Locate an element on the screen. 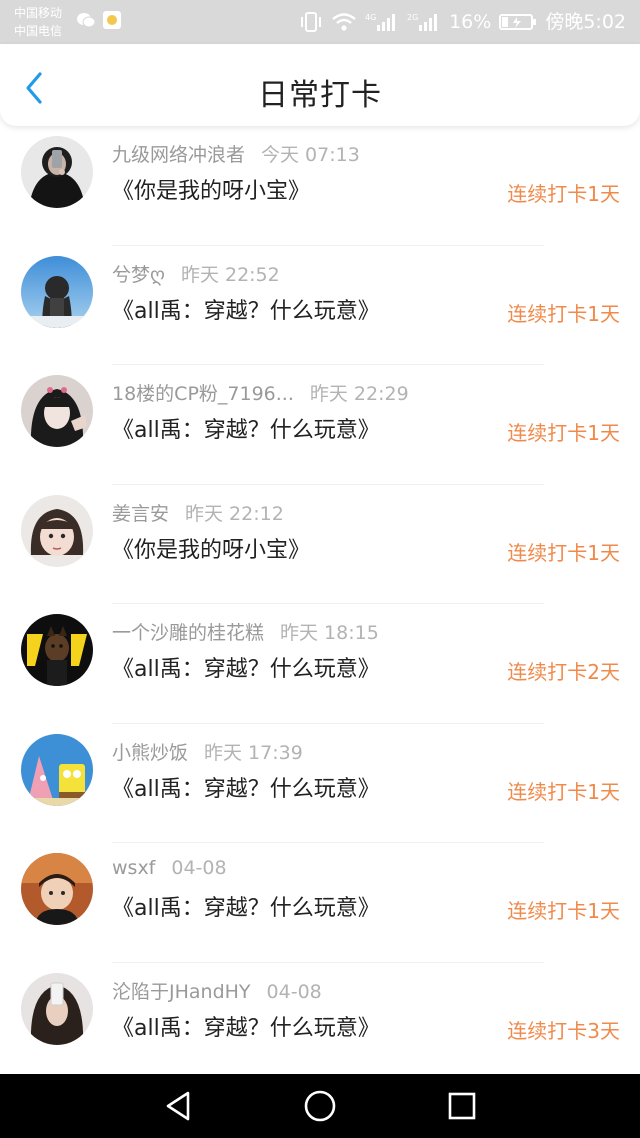 The width and height of the screenshot is (640, 1138). signal-2g-icon: 2G is located at coordinates (422, 22).